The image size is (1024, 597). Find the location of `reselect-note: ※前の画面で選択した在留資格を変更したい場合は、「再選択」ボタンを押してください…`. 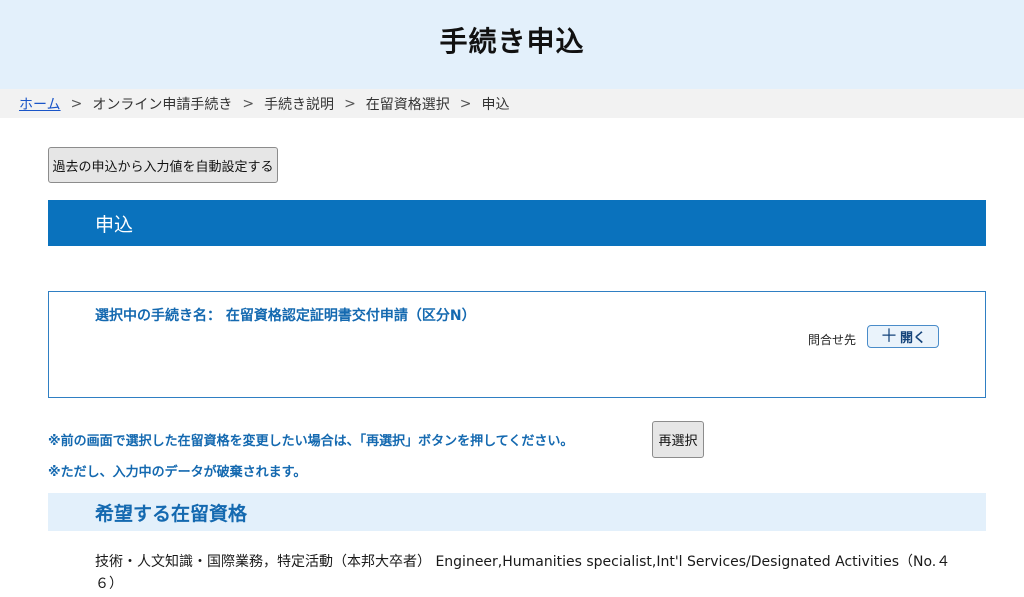

reselect-note: ※前の画面で選択した在留資格を変更したい場合は、「再選択」ボタンを押してください… is located at coordinates (311, 441).